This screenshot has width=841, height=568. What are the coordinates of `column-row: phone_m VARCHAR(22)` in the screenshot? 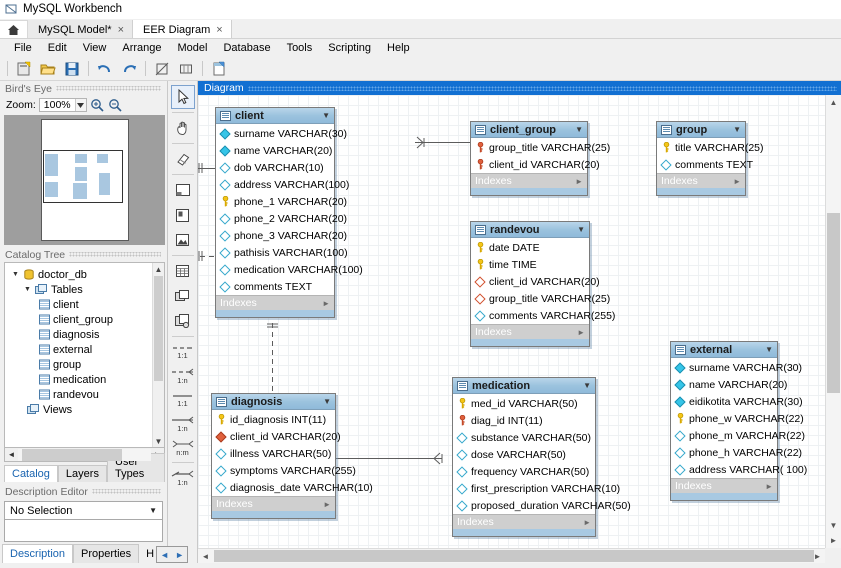 It's located at (738, 435).